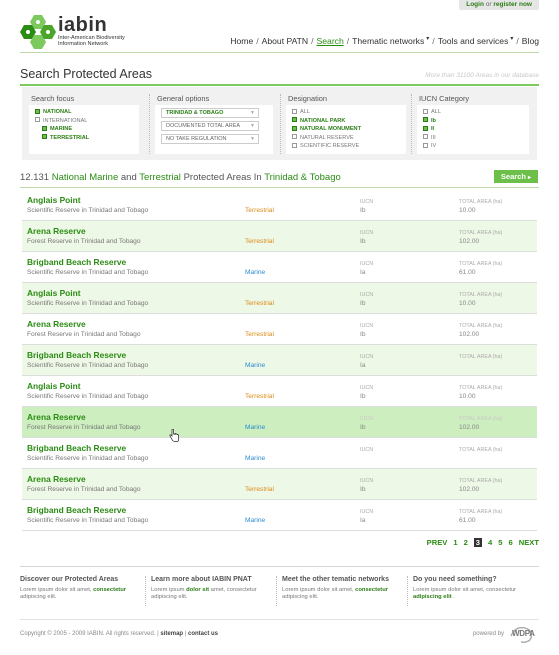 The height and width of the screenshot is (655, 559). What do you see at coordinates (512, 4) in the screenshot?
I see `register-link: register now` at bounding box center [512, 4].